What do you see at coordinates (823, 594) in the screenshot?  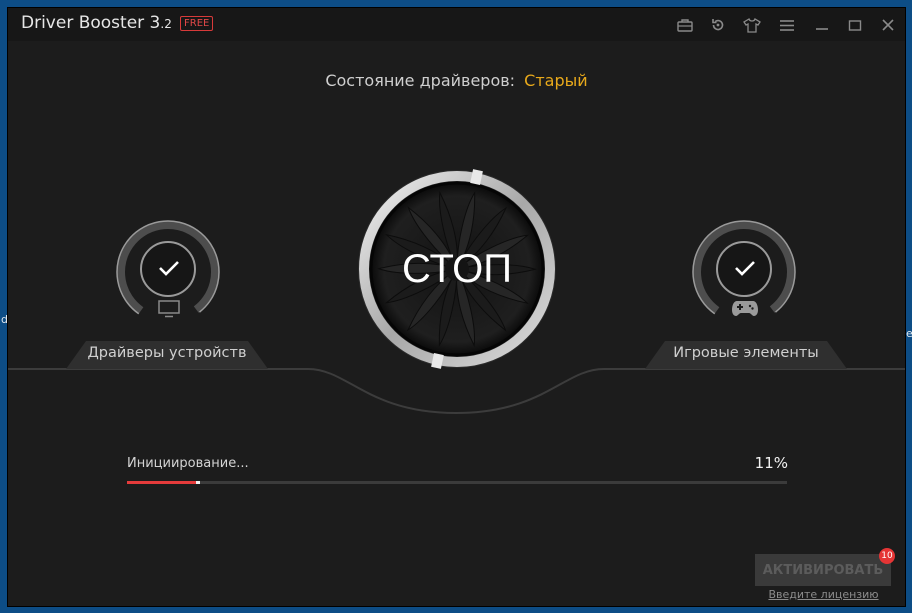 I see `enter-license-link: Введите лицензию` at bounding box center [823, 594].